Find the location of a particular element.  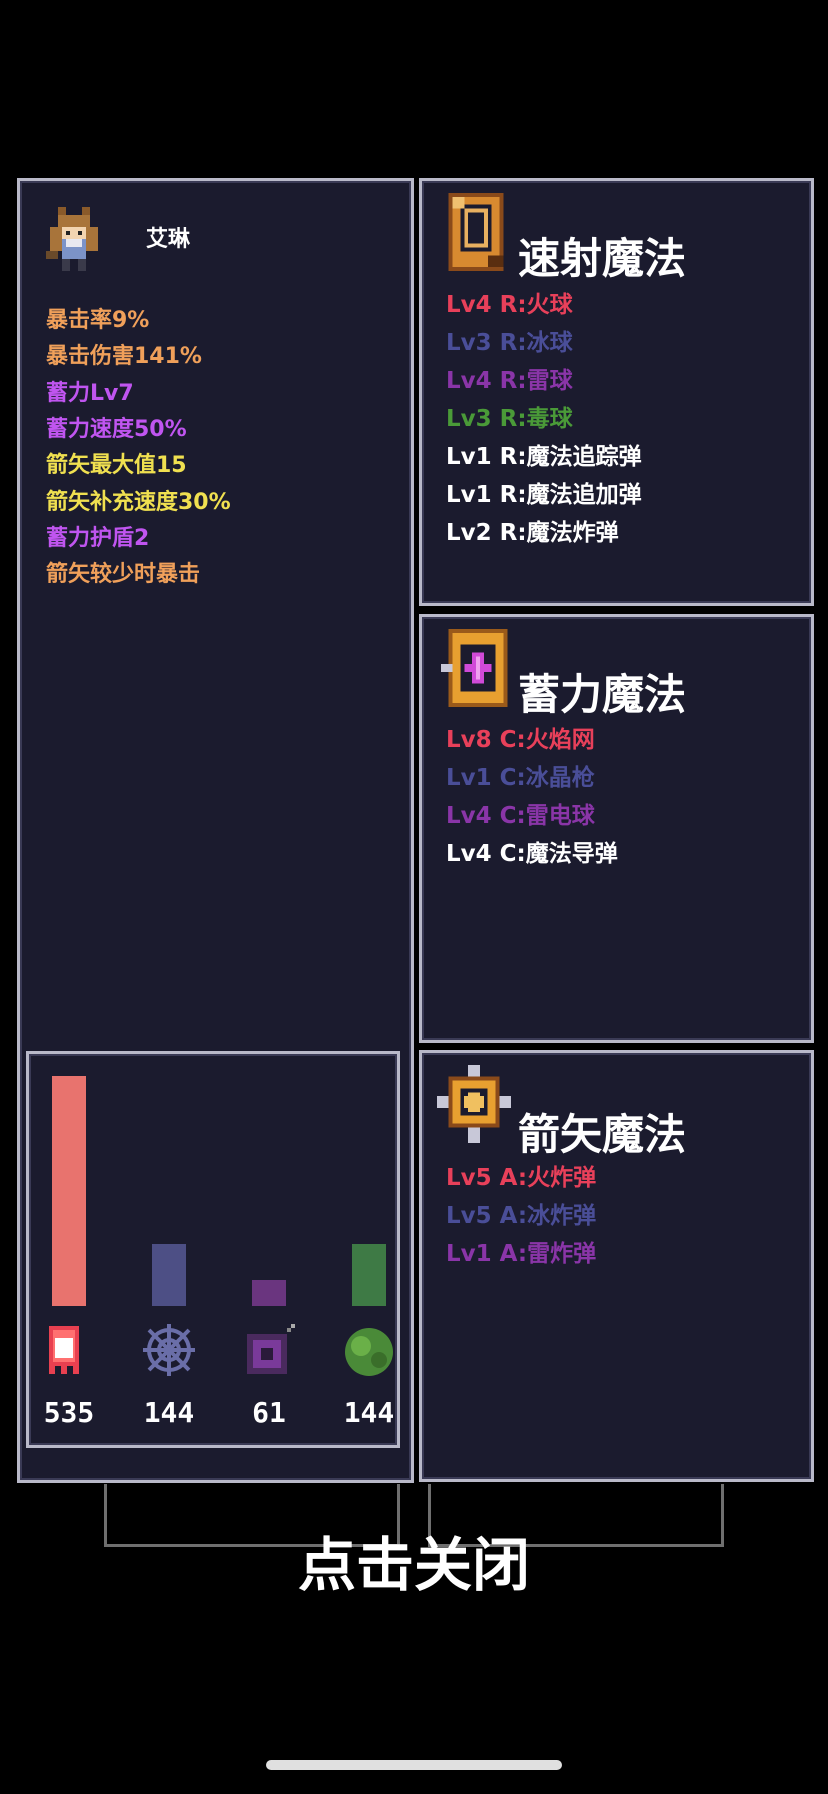

rapid-magic-entry: Lv1 R:魔法追加弹 is located at coordinates (544, 495).